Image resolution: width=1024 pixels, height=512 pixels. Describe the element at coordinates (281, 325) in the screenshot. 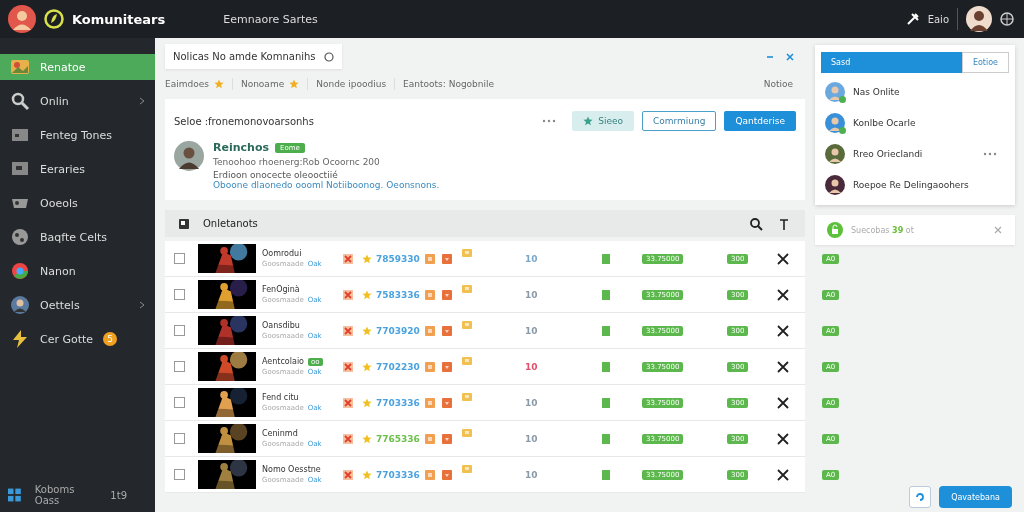

I see `item-name: Oansdibu` at that location.